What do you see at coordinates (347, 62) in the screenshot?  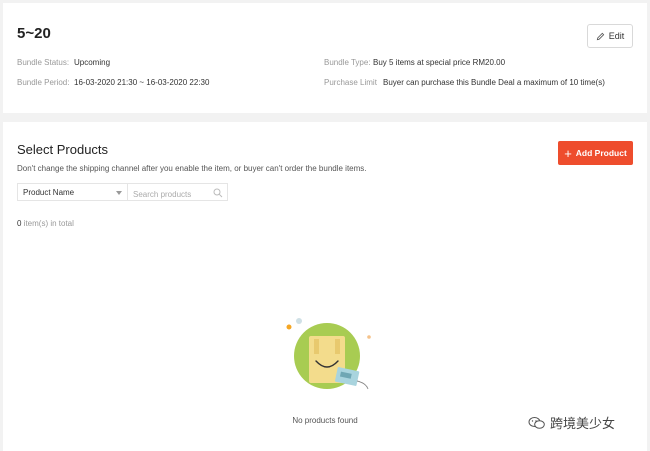 I see `bundle-type-label: Bundle Type:` at bounding box center [347, 62].